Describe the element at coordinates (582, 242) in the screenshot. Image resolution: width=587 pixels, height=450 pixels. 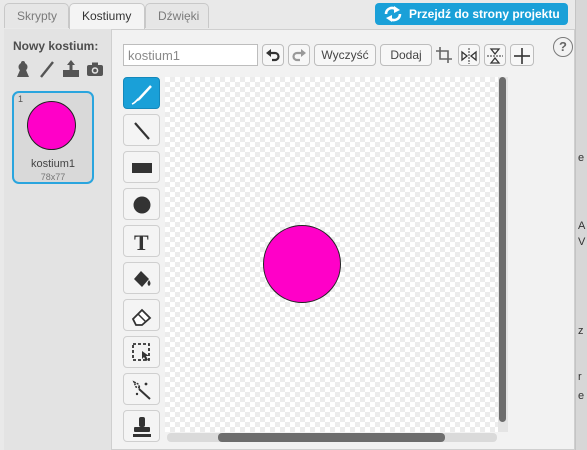
I see `side-text-fragment: V` at that location.